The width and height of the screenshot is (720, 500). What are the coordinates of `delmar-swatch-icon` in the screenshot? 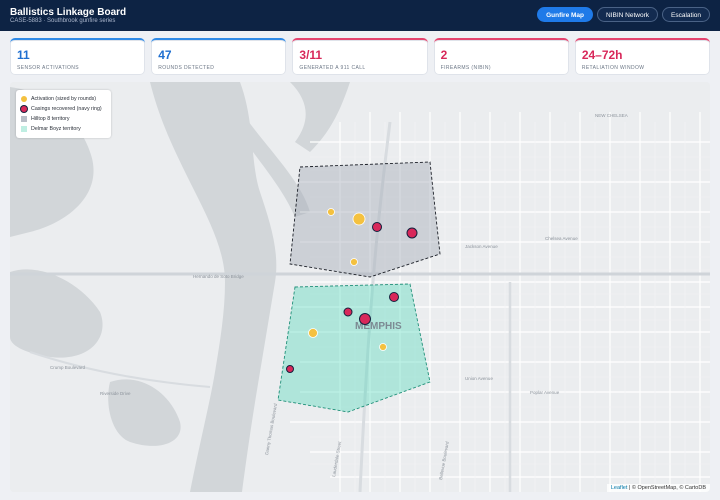 It's located at (24, 129).